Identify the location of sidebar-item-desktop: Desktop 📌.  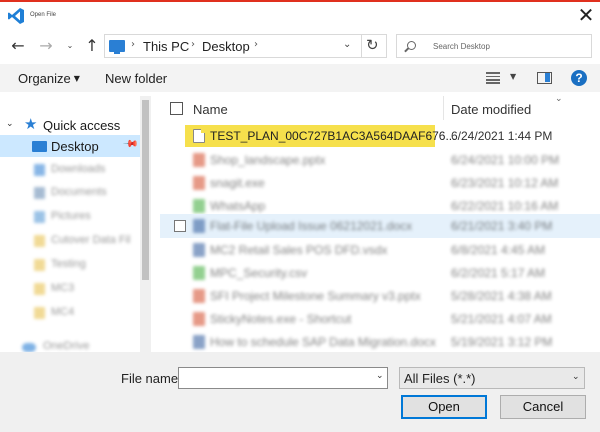
(70, 146).